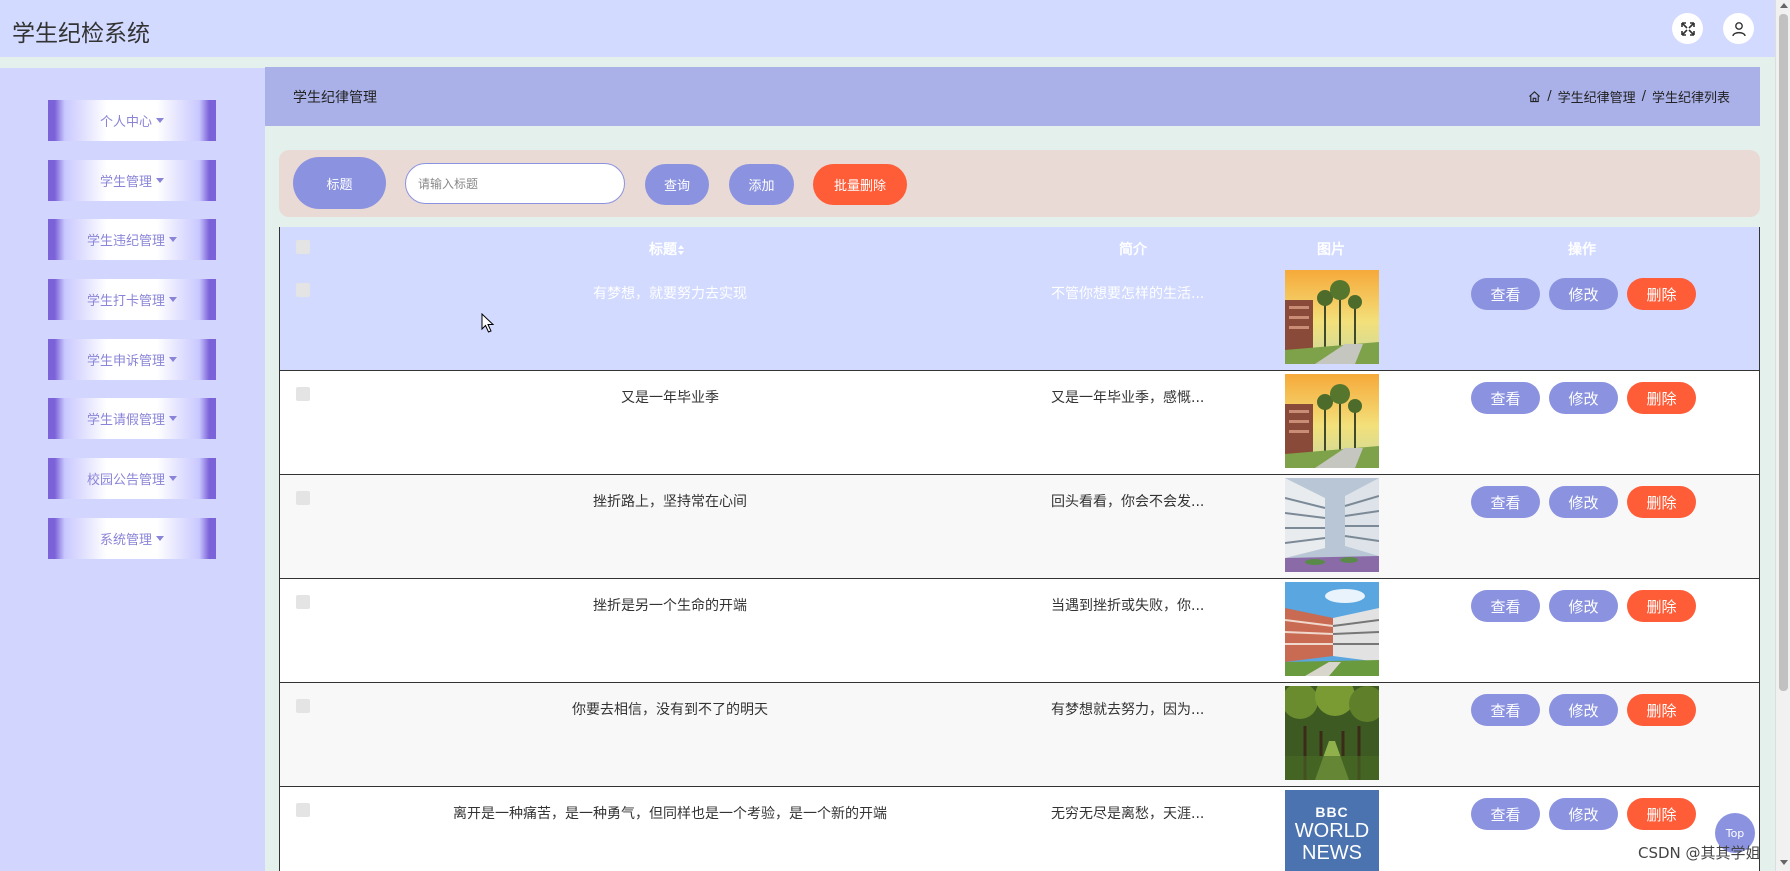 The height and width of the screenshot is (871, 1790). What do you see at coordinates (125, 420) in the screenshot?
I see `sidebar-item-label: 学生请假管理` at bounding box center [125, 420].